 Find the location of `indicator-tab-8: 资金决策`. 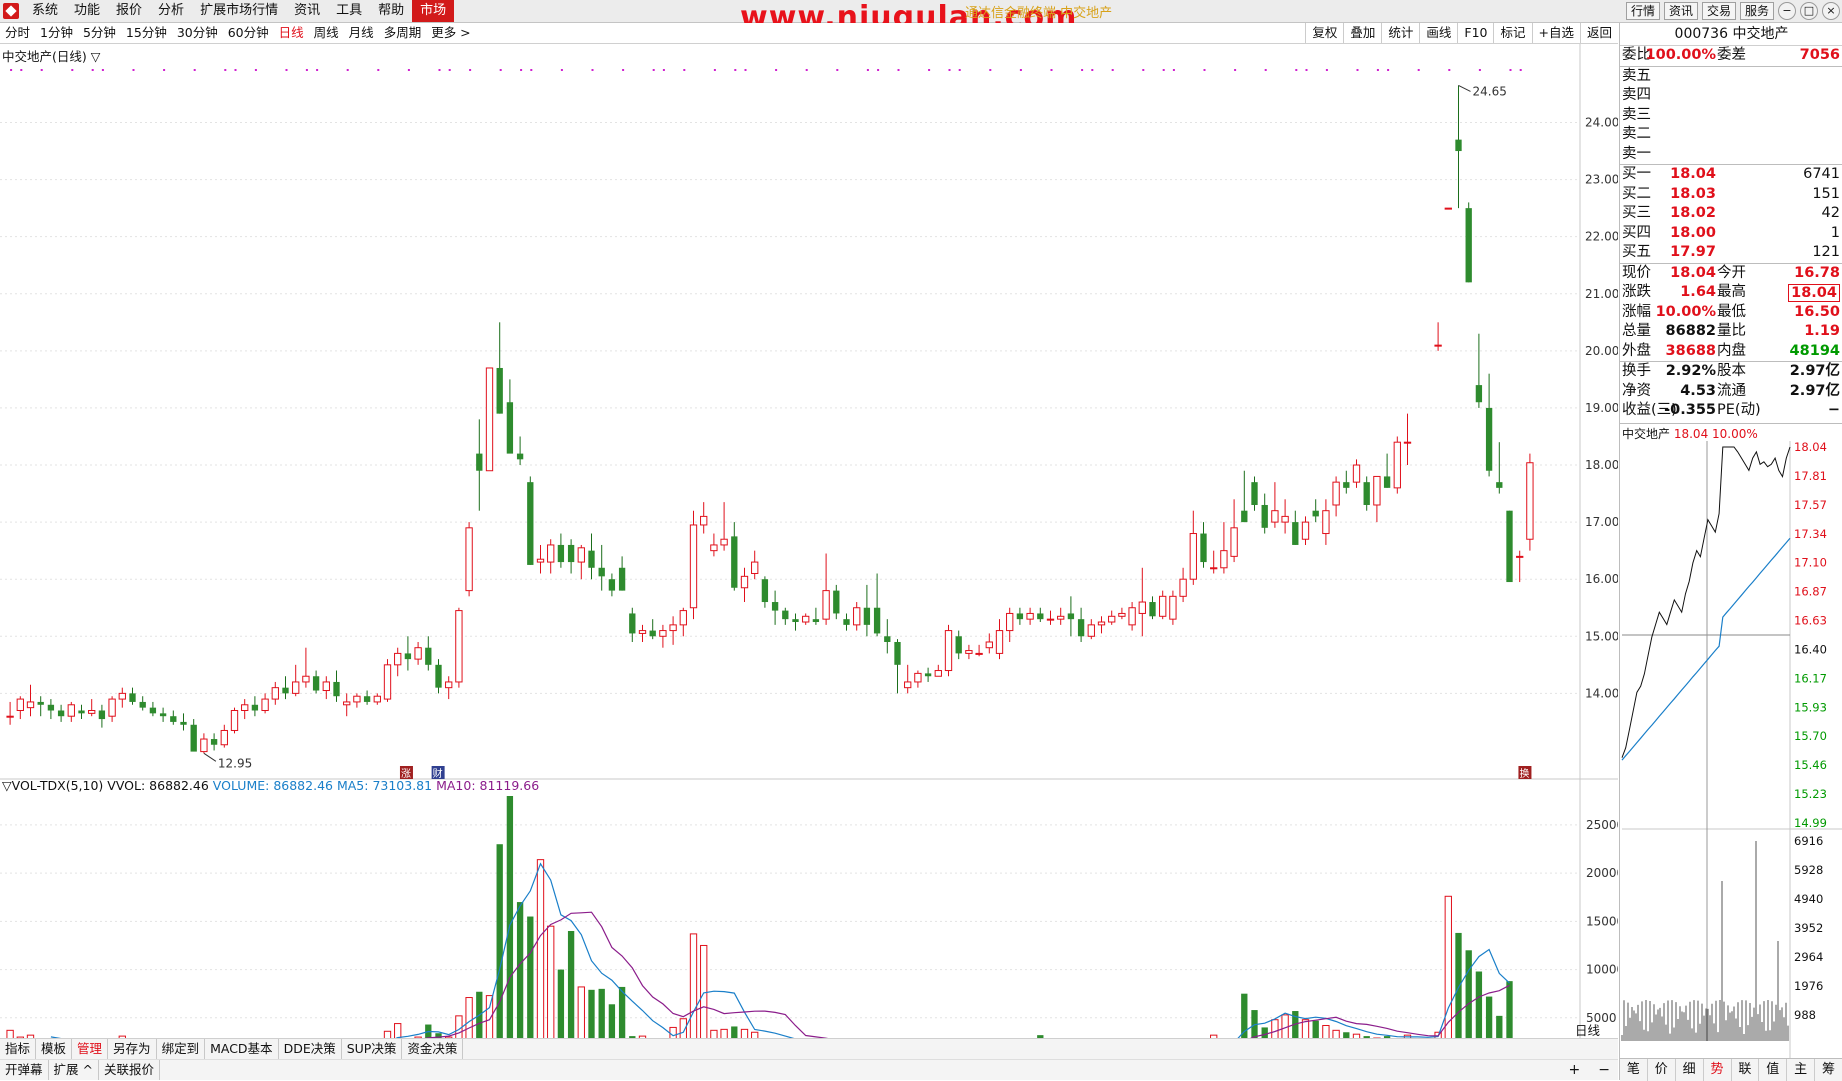

indicator-tab-8: 资金决策 is located at coordinates (432, 1049).